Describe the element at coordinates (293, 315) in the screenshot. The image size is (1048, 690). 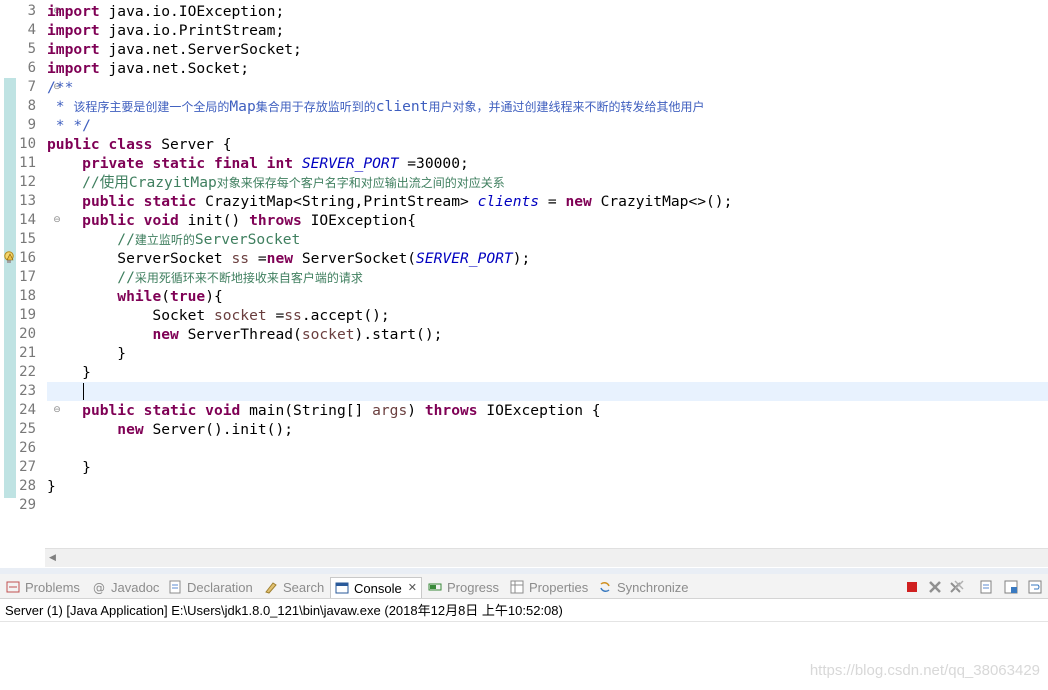
I see `code-token: ss` at that location.